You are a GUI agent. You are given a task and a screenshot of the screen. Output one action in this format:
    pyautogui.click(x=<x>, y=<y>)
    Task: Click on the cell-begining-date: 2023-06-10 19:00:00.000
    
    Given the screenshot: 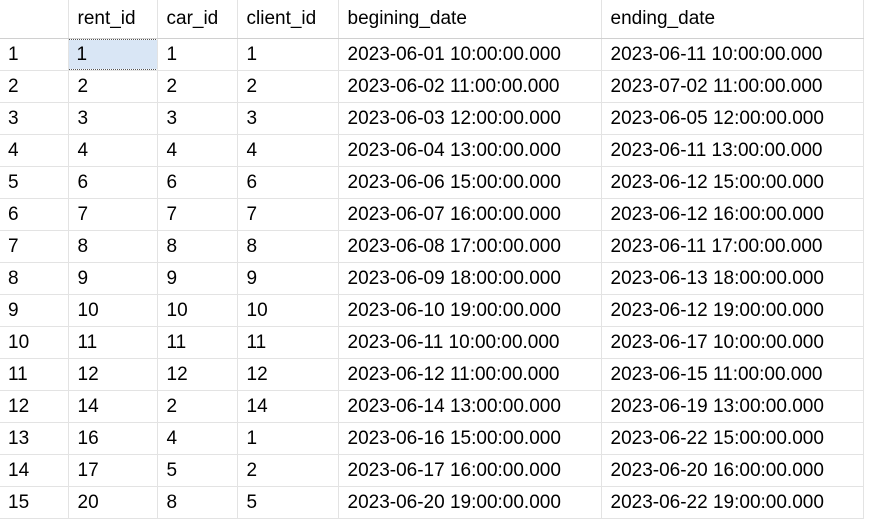 What is the action you would take?
    pyautogui.click(x=470, y=310)
    